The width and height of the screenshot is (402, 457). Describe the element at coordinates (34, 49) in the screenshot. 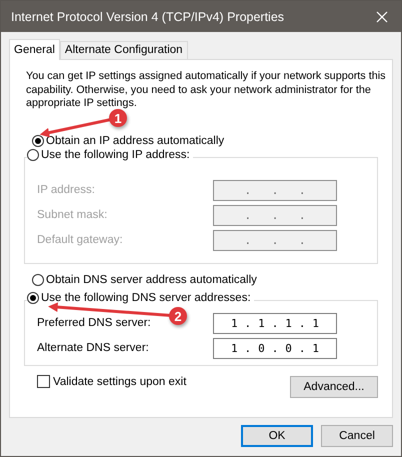

I see `tab: General` at that location.